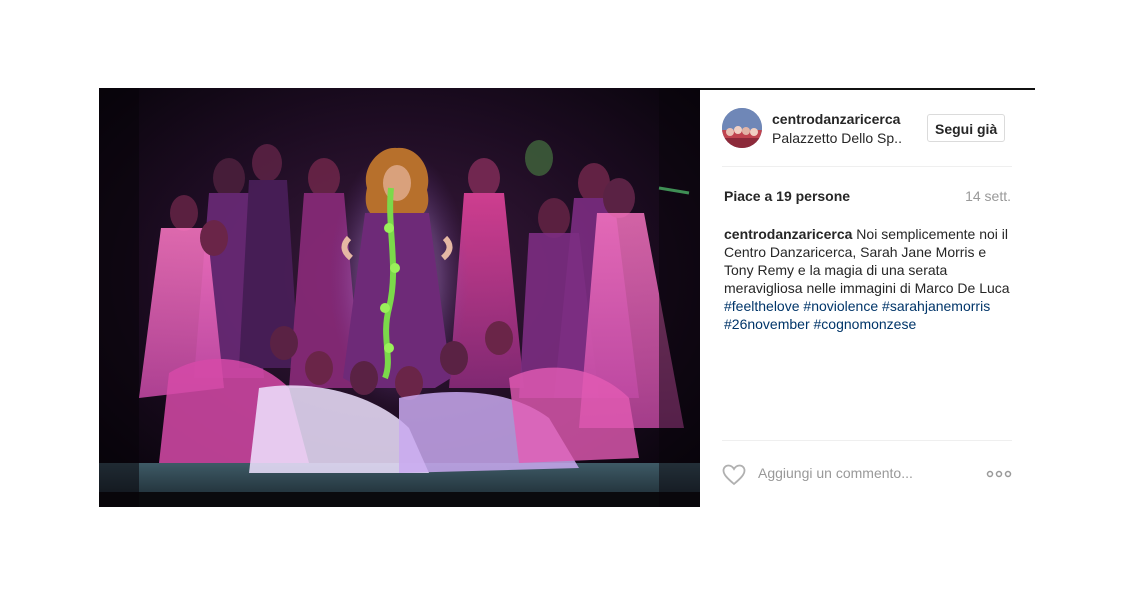 The height and width of the screenshot is (595, 1135). I want to click on hashtag-26november: #26november, so click(767, 324).